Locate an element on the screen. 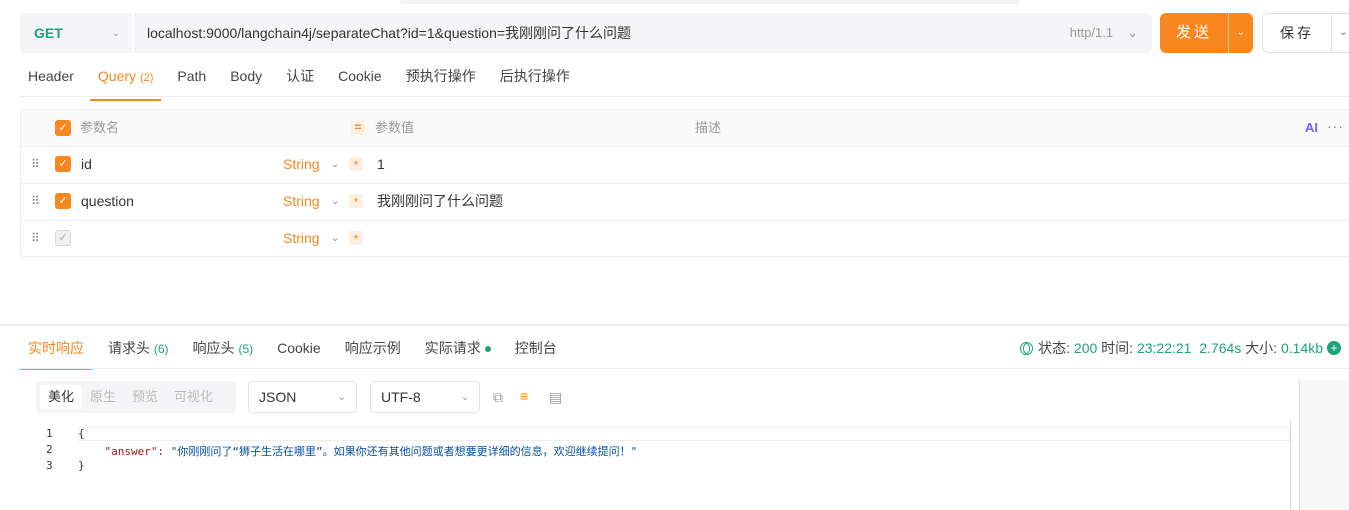 The height and width of the screenshot is (510, 1349). encoding-label: UTF-8 is located at coordinates (401, 397).